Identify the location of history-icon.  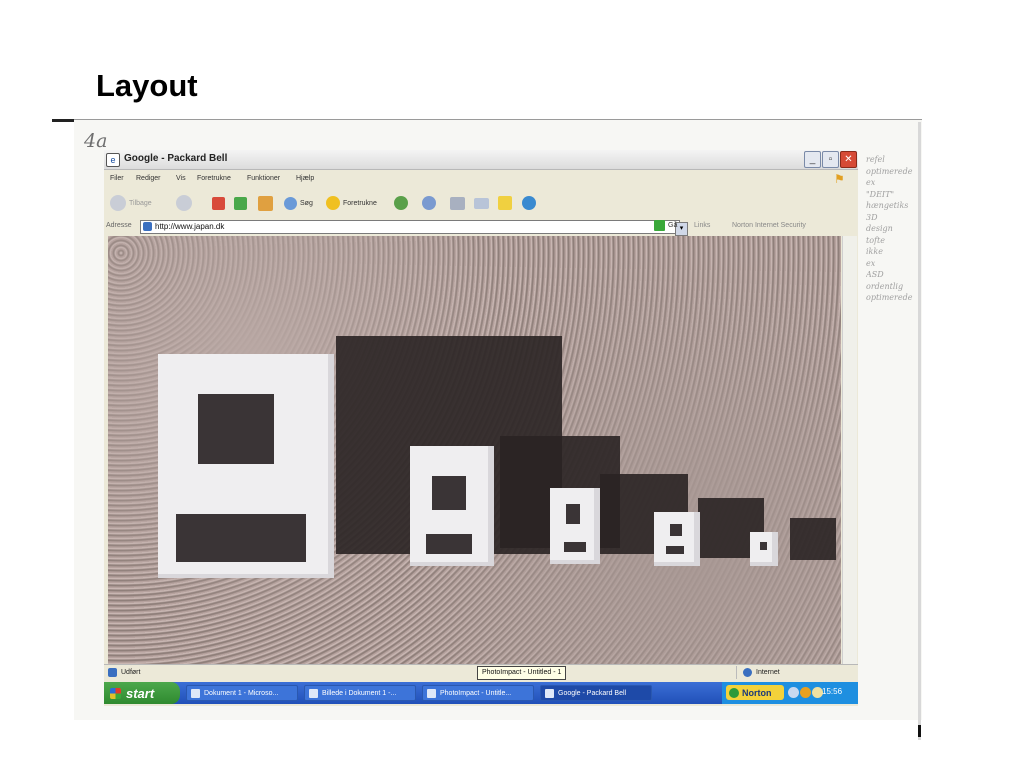
(401, 203).